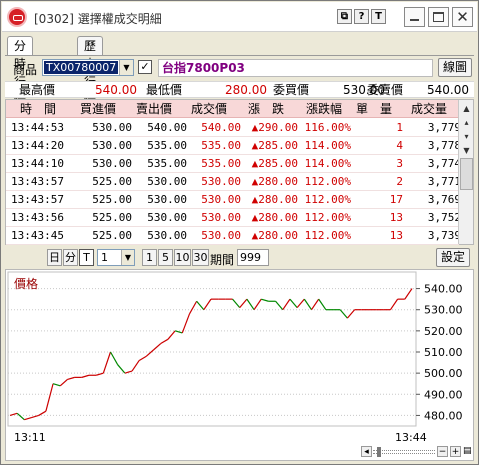 This screenshot has width=479, height=465. What do you see at coordinates (38, 109) in the screenshot?
I see `col-time-header: 時 間` at bounding box center [38, 109].